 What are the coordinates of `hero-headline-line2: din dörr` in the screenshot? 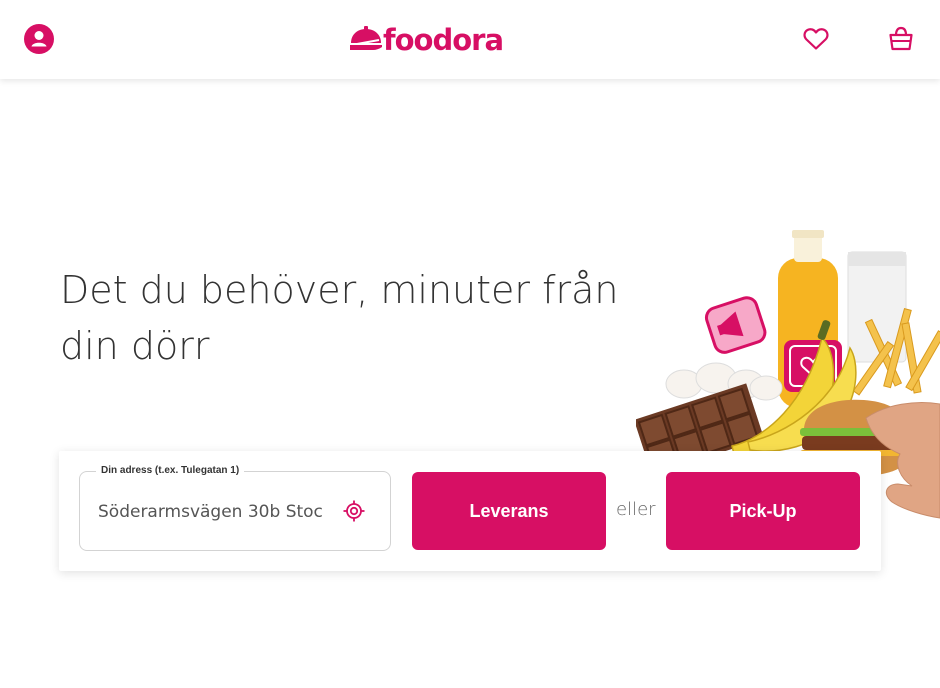 It's located at (135, 346).